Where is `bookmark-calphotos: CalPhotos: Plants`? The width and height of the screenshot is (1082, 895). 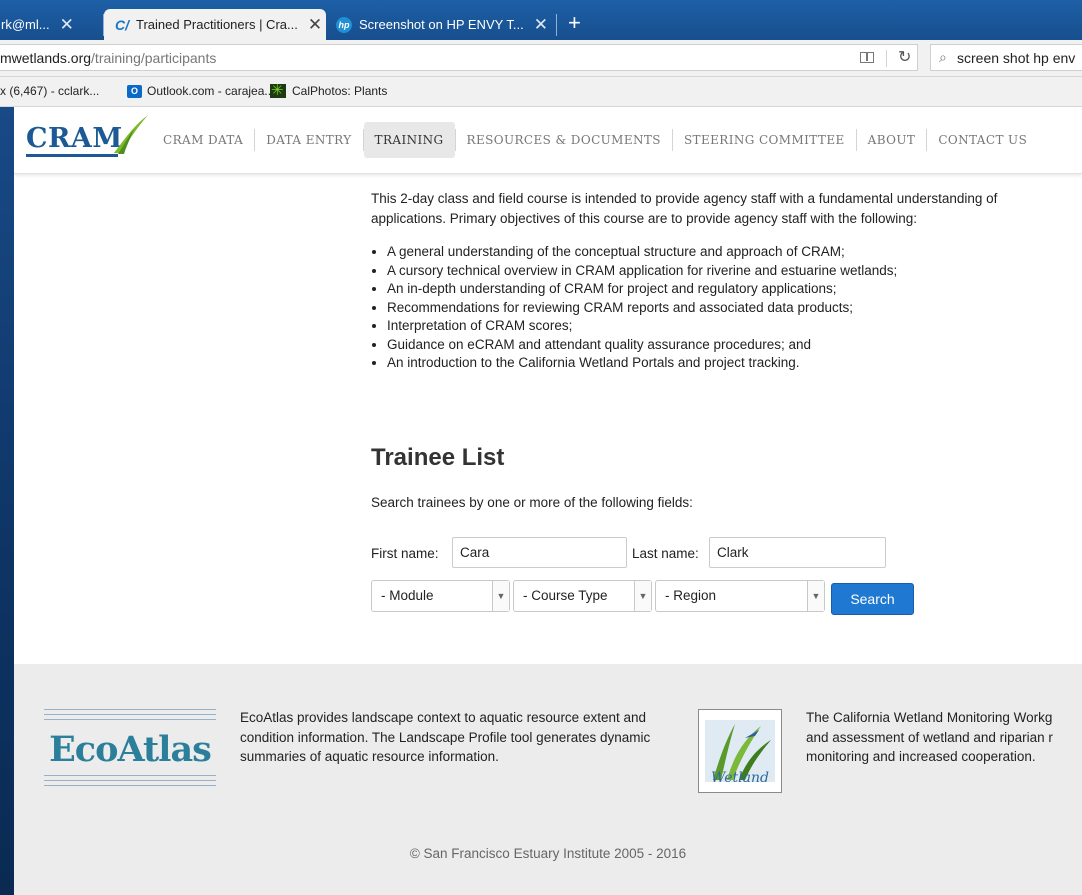 bookmark-calphotos: CalPhotos: Plants is located at coordinates (328, 91).